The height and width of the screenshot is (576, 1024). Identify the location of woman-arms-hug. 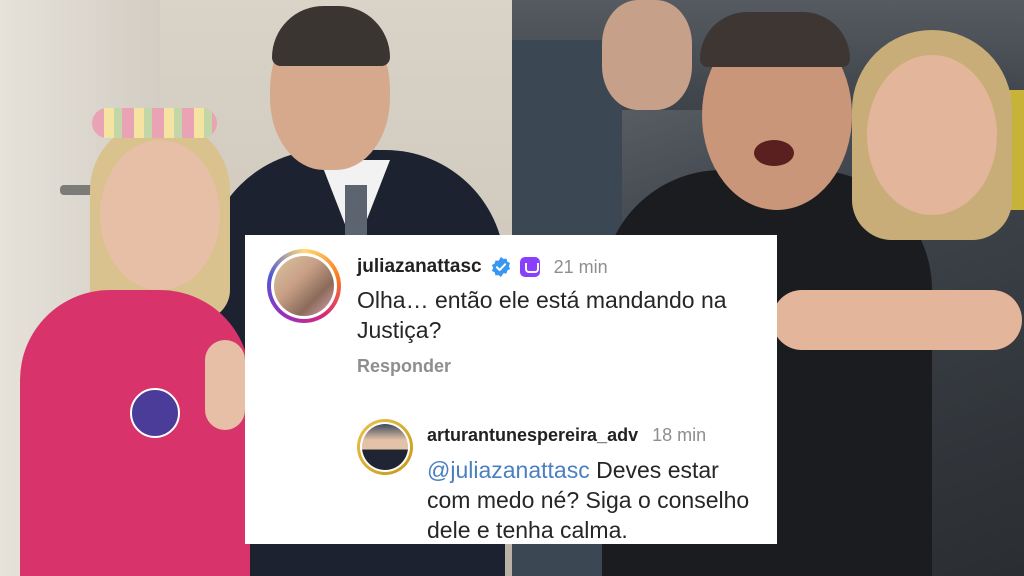
(897, 320).